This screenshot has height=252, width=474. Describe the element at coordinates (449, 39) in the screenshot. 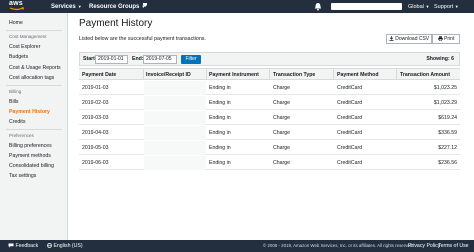

I see `print-label: Print` at that location.